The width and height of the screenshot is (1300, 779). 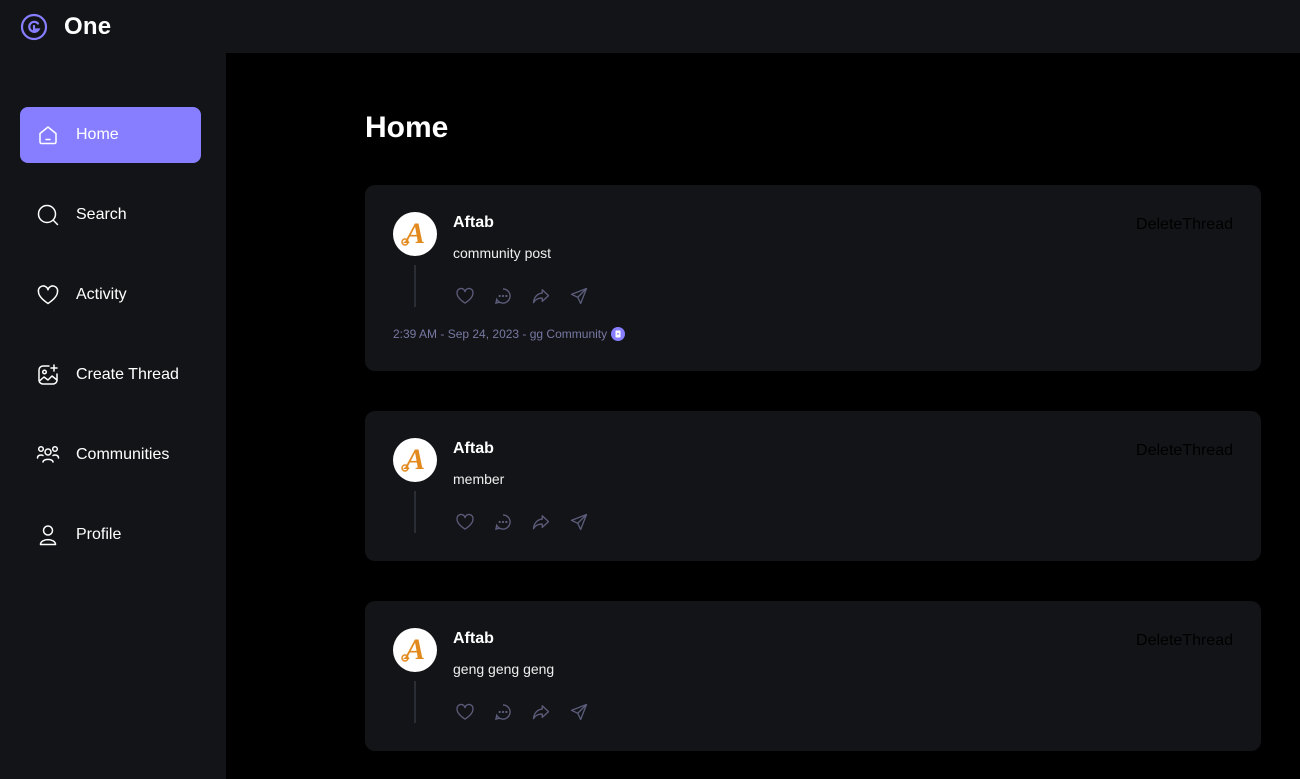 I want to click on sidebar-item-activity: Activity, so click(x=110, y=295).